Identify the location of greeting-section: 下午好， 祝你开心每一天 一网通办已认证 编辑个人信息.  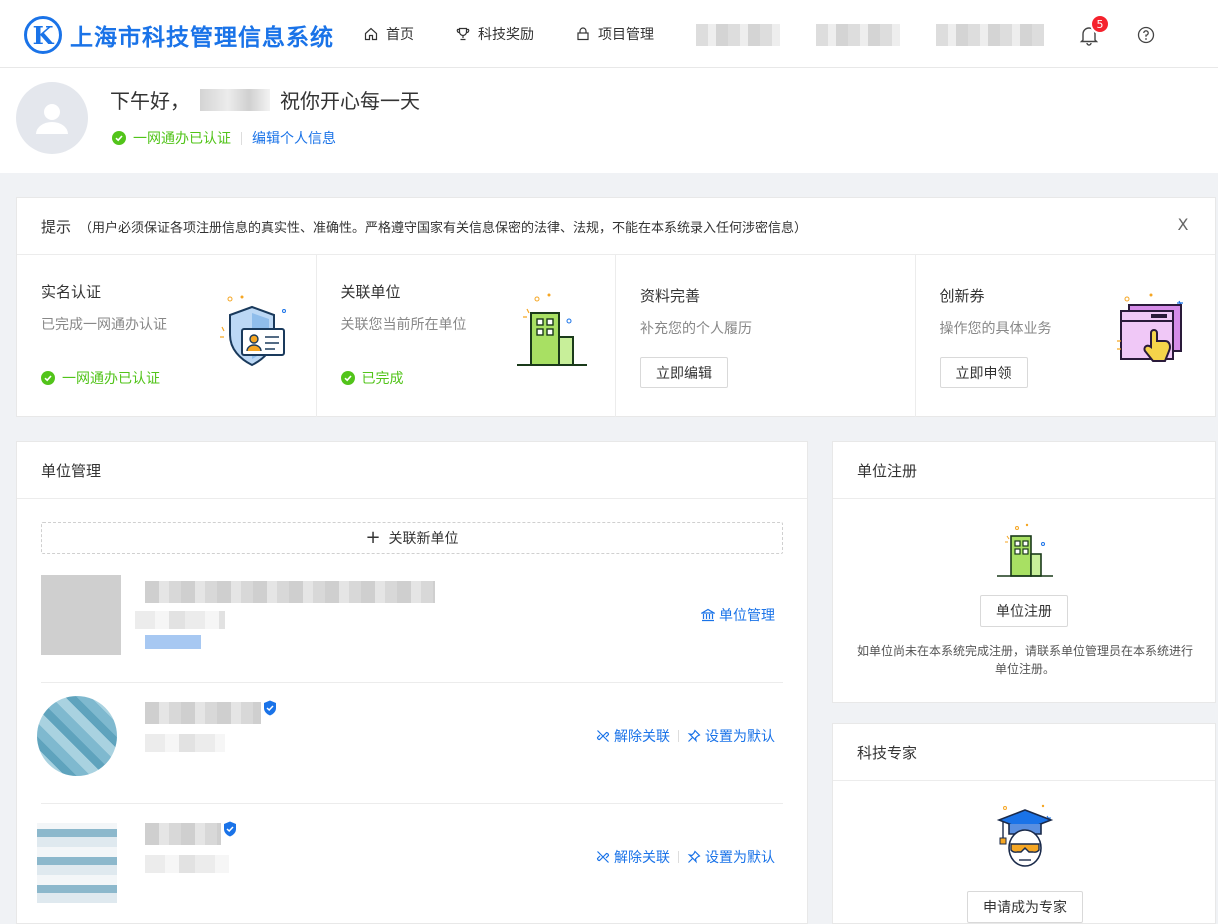
(609, 120).